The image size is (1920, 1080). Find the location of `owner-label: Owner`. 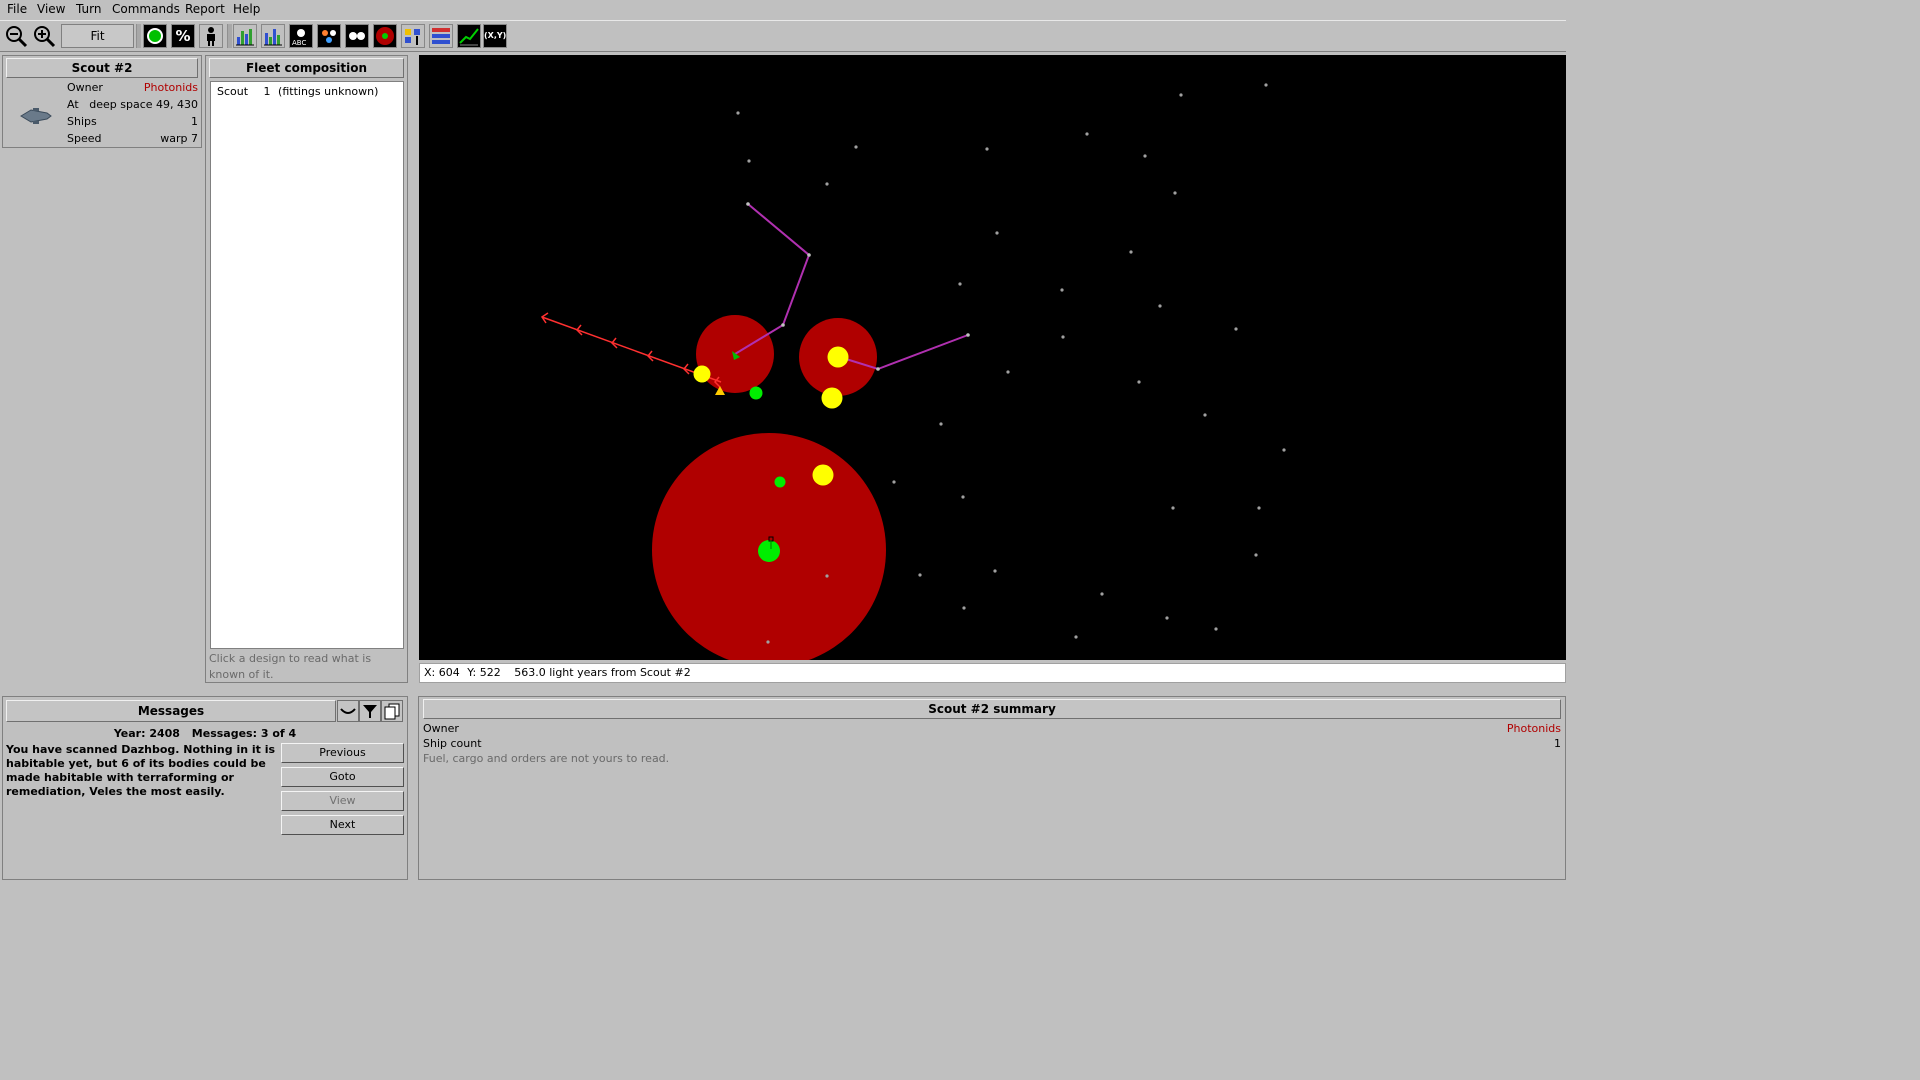

owner-label: Owner is located at coordinates (85, 87).